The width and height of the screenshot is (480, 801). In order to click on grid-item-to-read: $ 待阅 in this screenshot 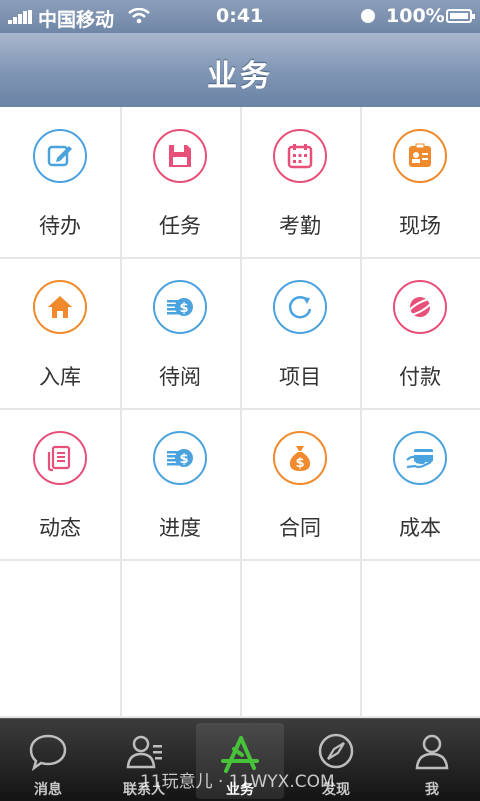, I will do `click(180, 333)`.